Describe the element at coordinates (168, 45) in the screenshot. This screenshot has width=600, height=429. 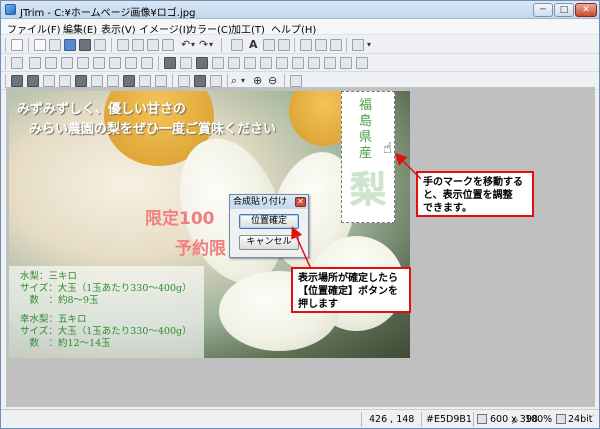
I see `paste-special-icon` at that location.